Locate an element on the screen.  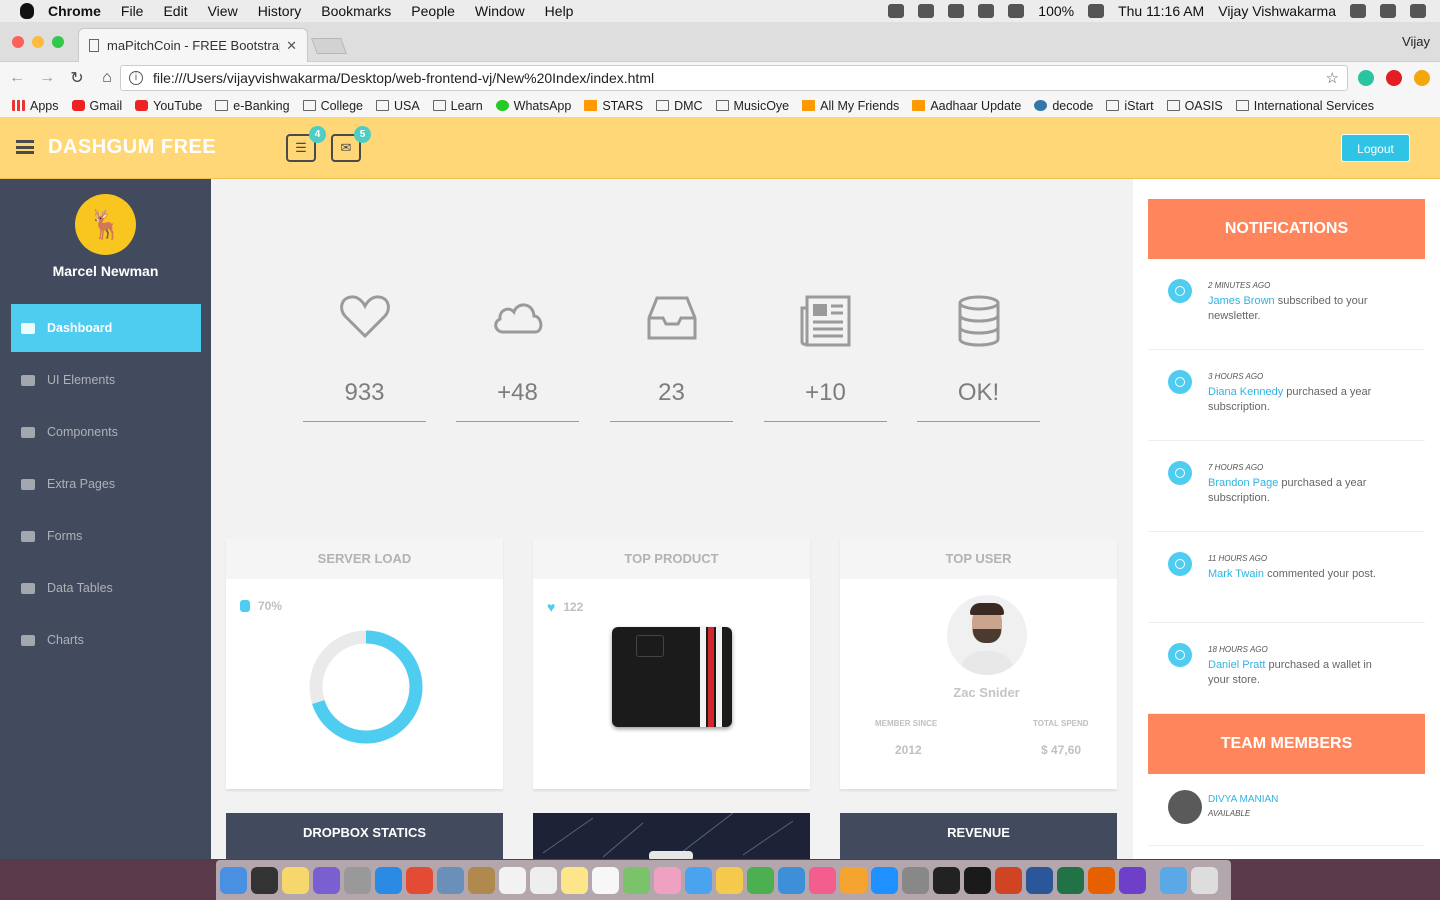
calendar-icon is located at coordinates (512, 880).